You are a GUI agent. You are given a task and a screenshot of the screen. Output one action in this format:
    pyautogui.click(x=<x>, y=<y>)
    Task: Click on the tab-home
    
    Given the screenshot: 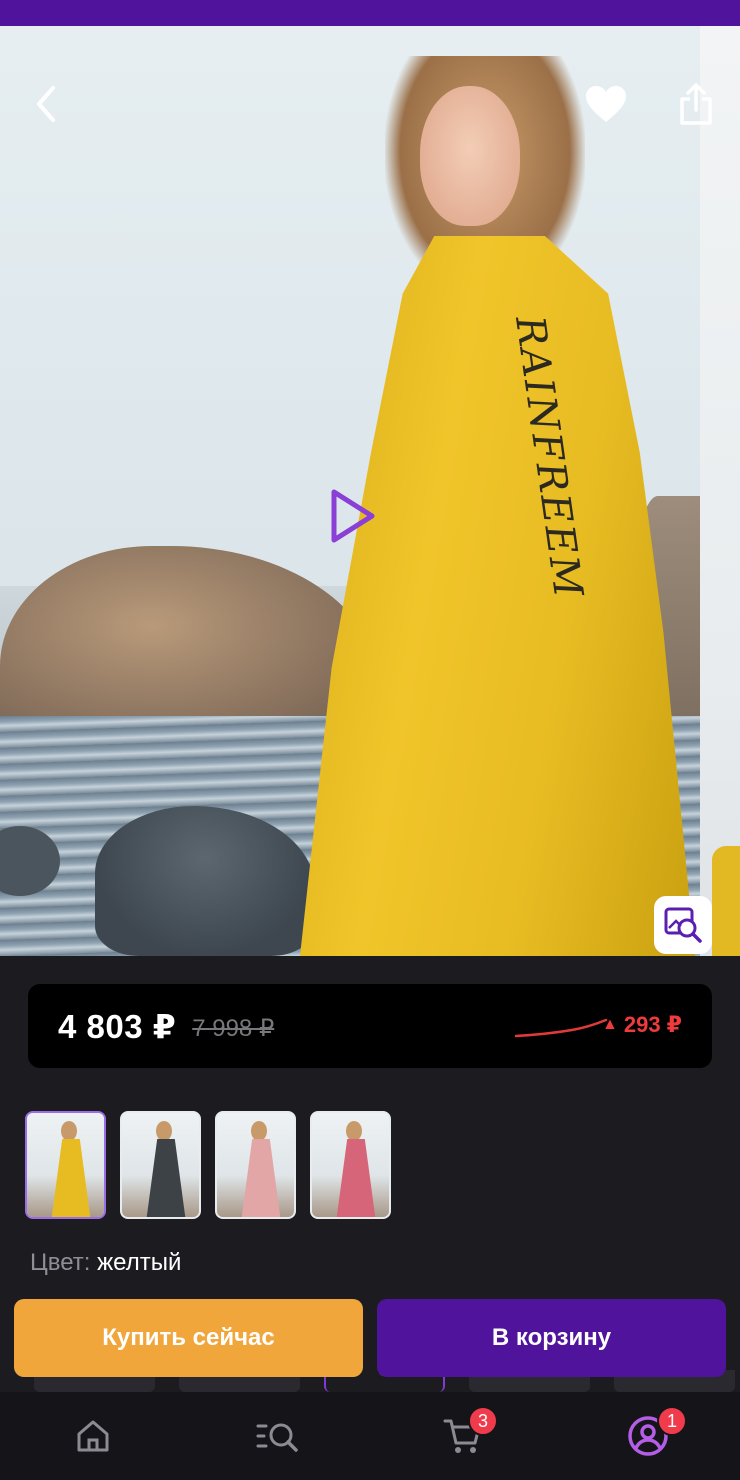 What is the action you would take?
    pyautogui.click(x=92, y=1436)
    